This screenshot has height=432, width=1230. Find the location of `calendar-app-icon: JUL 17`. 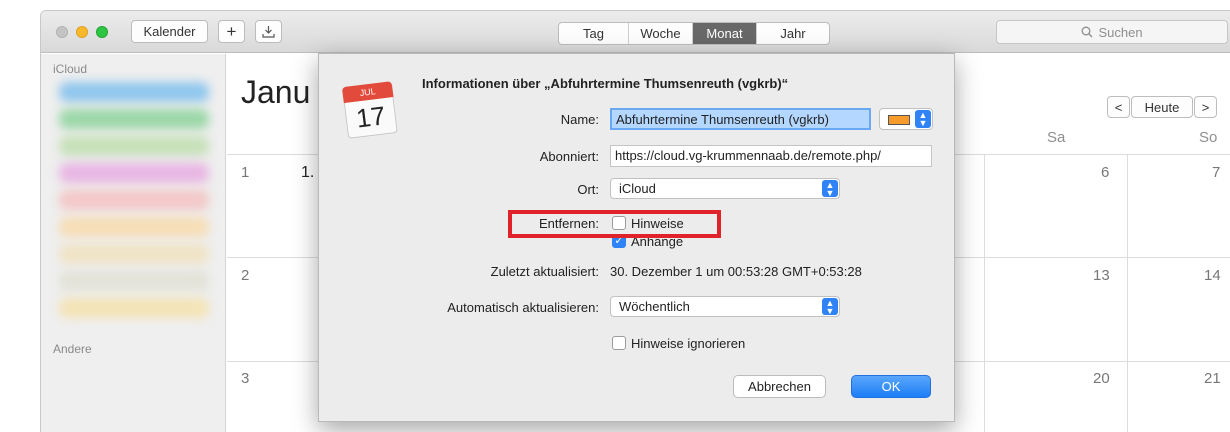

calendar-app-icon: JUL 17 is located at coordinates (369, 111).